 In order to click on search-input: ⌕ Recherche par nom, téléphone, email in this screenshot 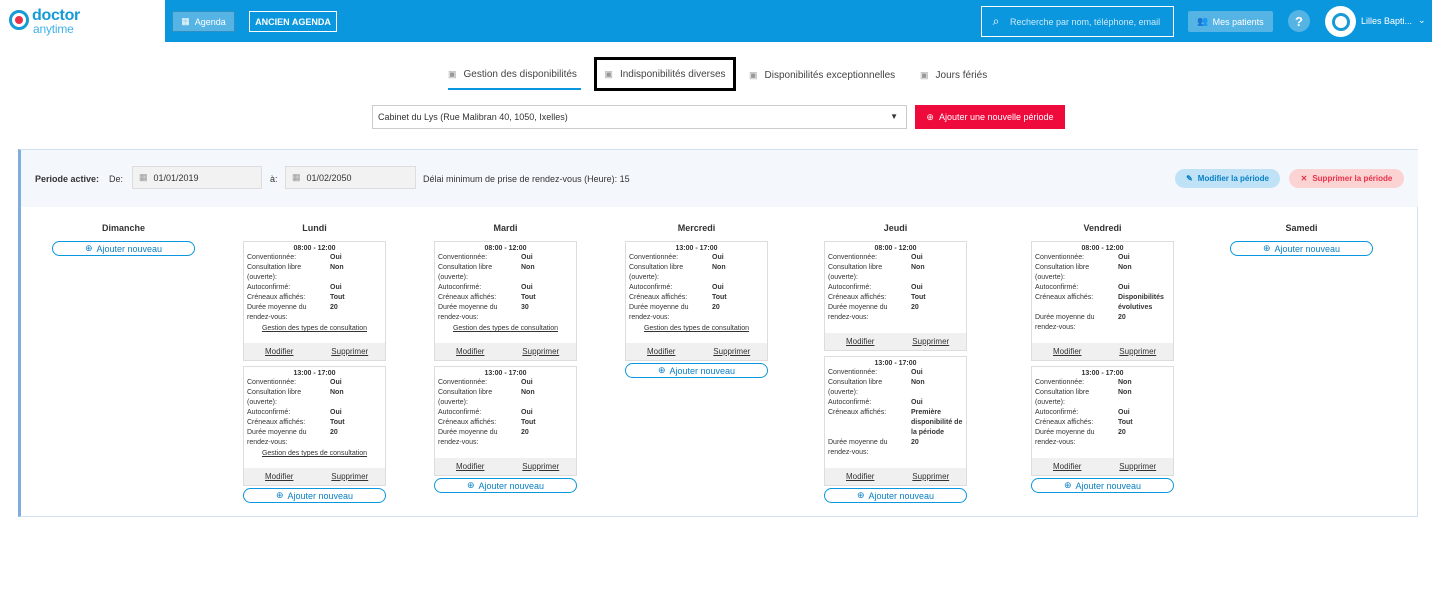, I will do `click(1077, 21)`.